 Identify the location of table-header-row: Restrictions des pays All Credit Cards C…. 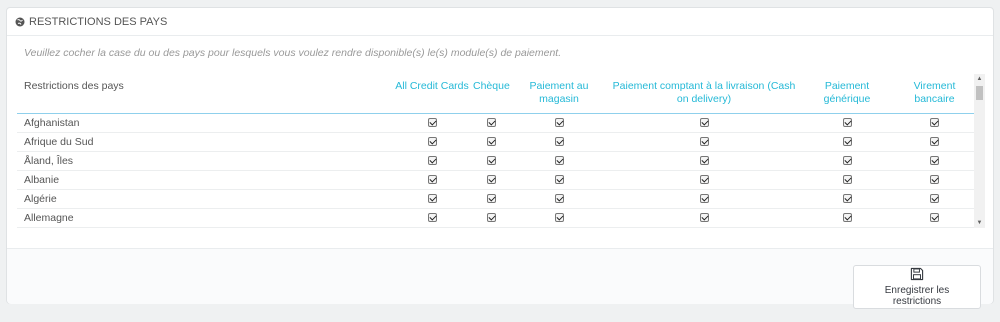
(496, 94).